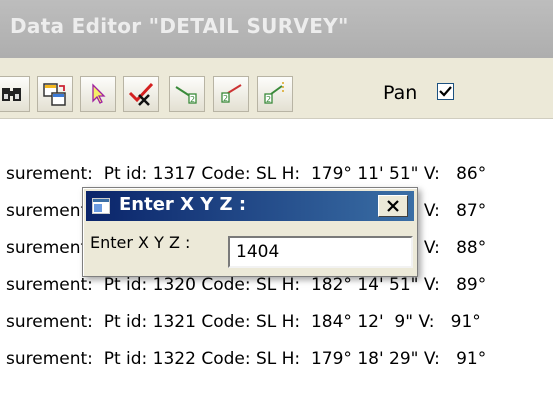  I want to click on dialog-titlebar: Enter X Y Z :, so click(250, 206).